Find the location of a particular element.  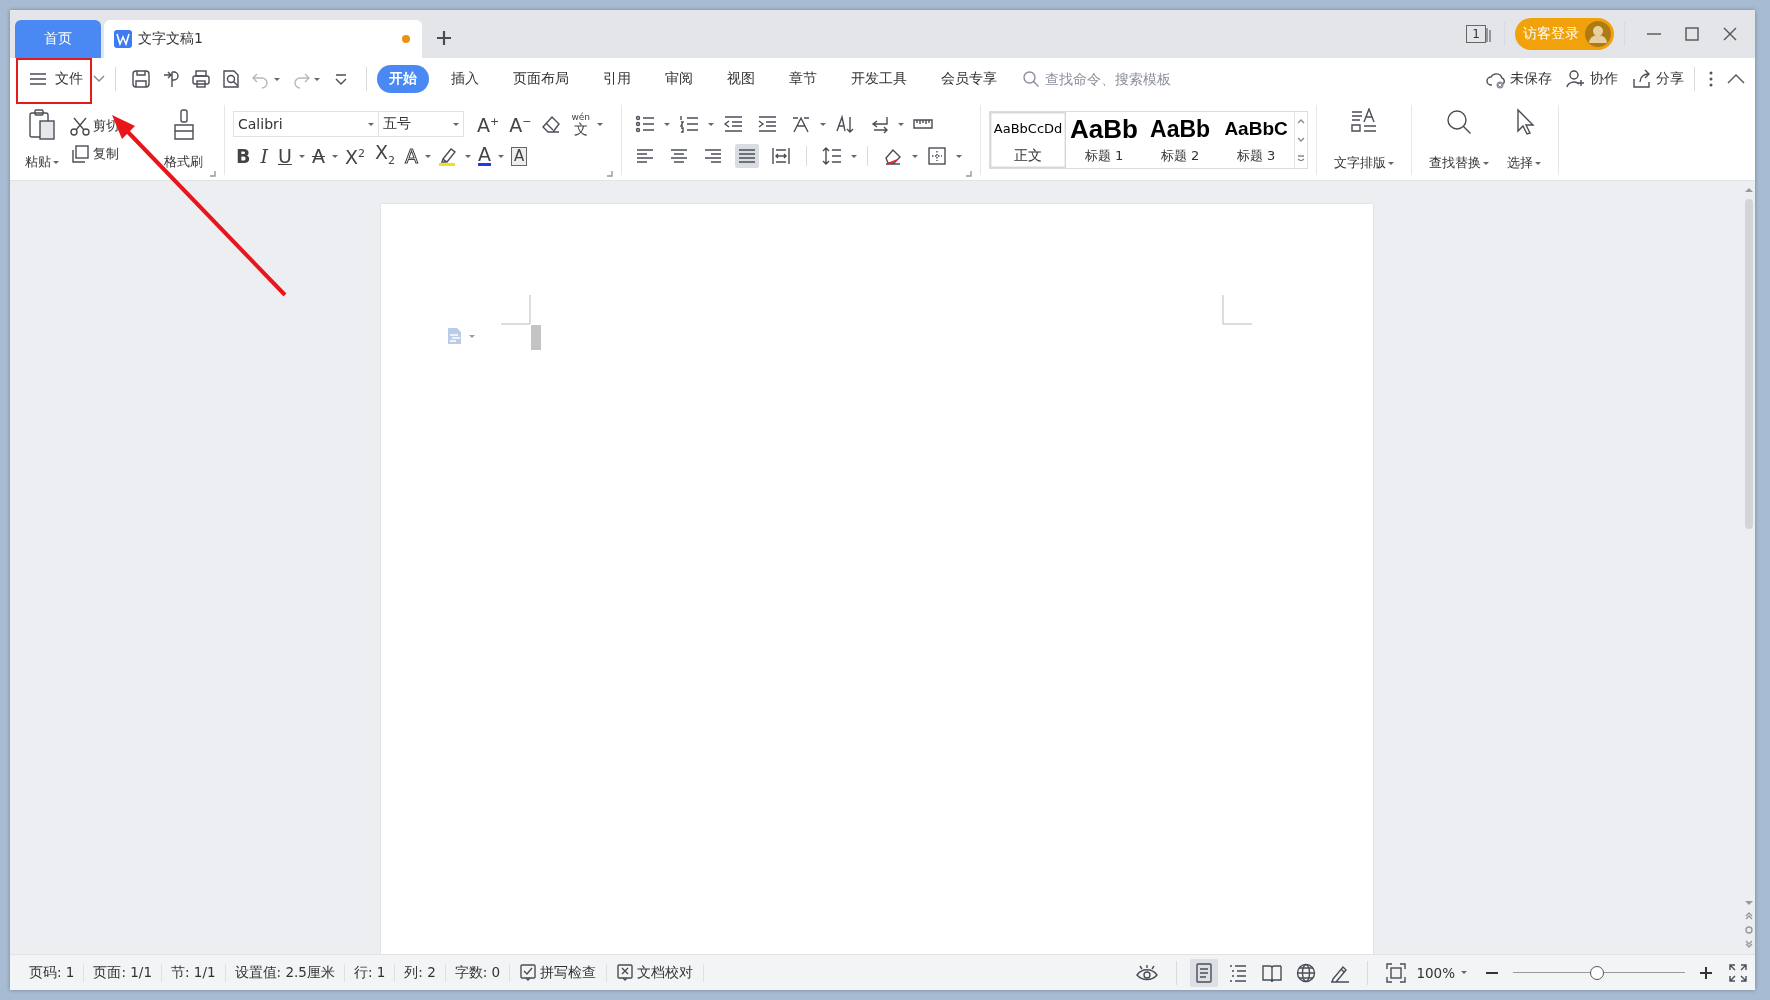

text-layout-button: 文字排版 is located at coordinates (1364, 140).